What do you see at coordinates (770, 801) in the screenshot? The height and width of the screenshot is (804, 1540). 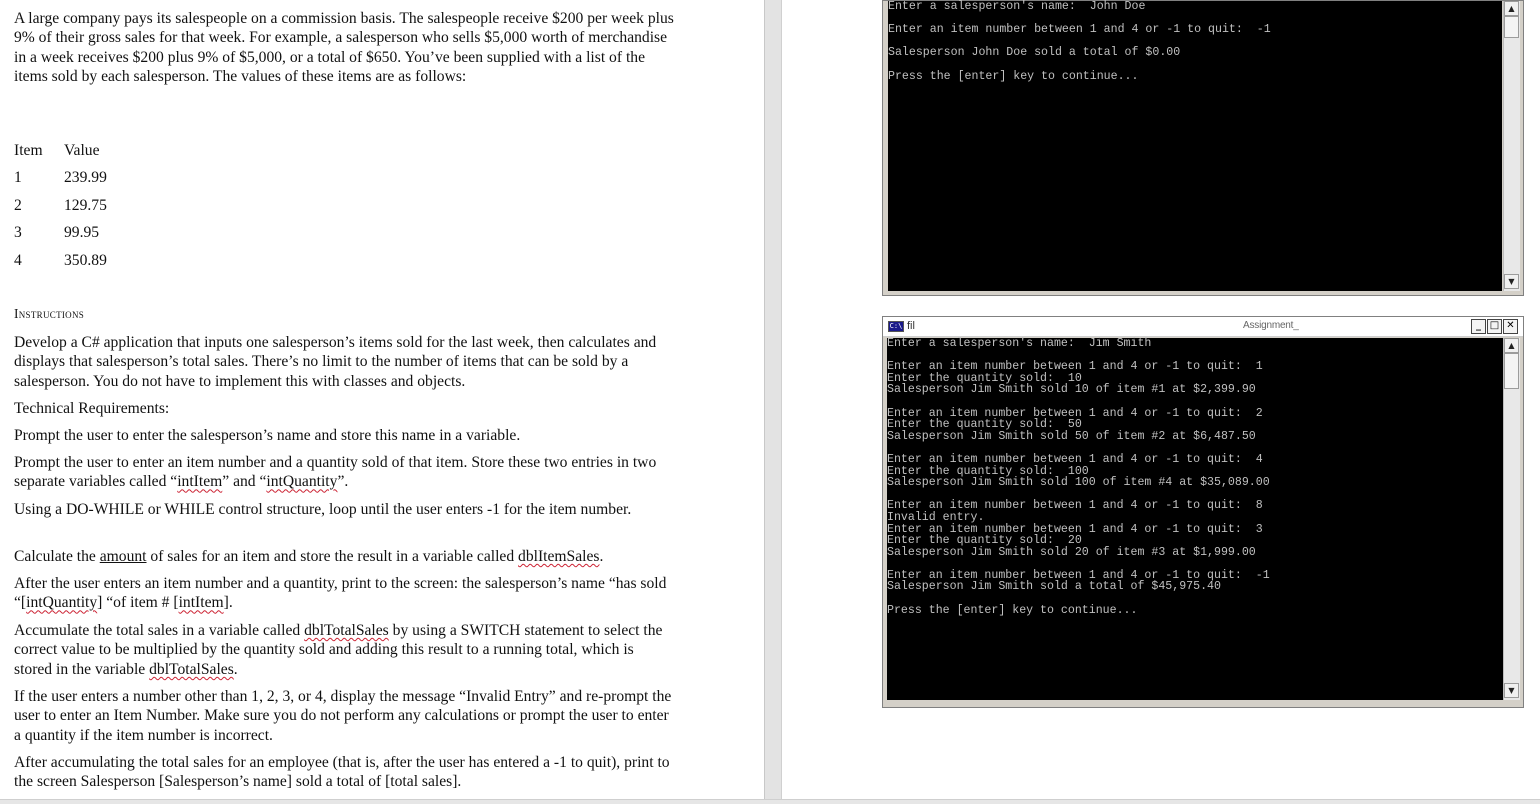 I see `bottom-edge` at bounding box center [770, 801].